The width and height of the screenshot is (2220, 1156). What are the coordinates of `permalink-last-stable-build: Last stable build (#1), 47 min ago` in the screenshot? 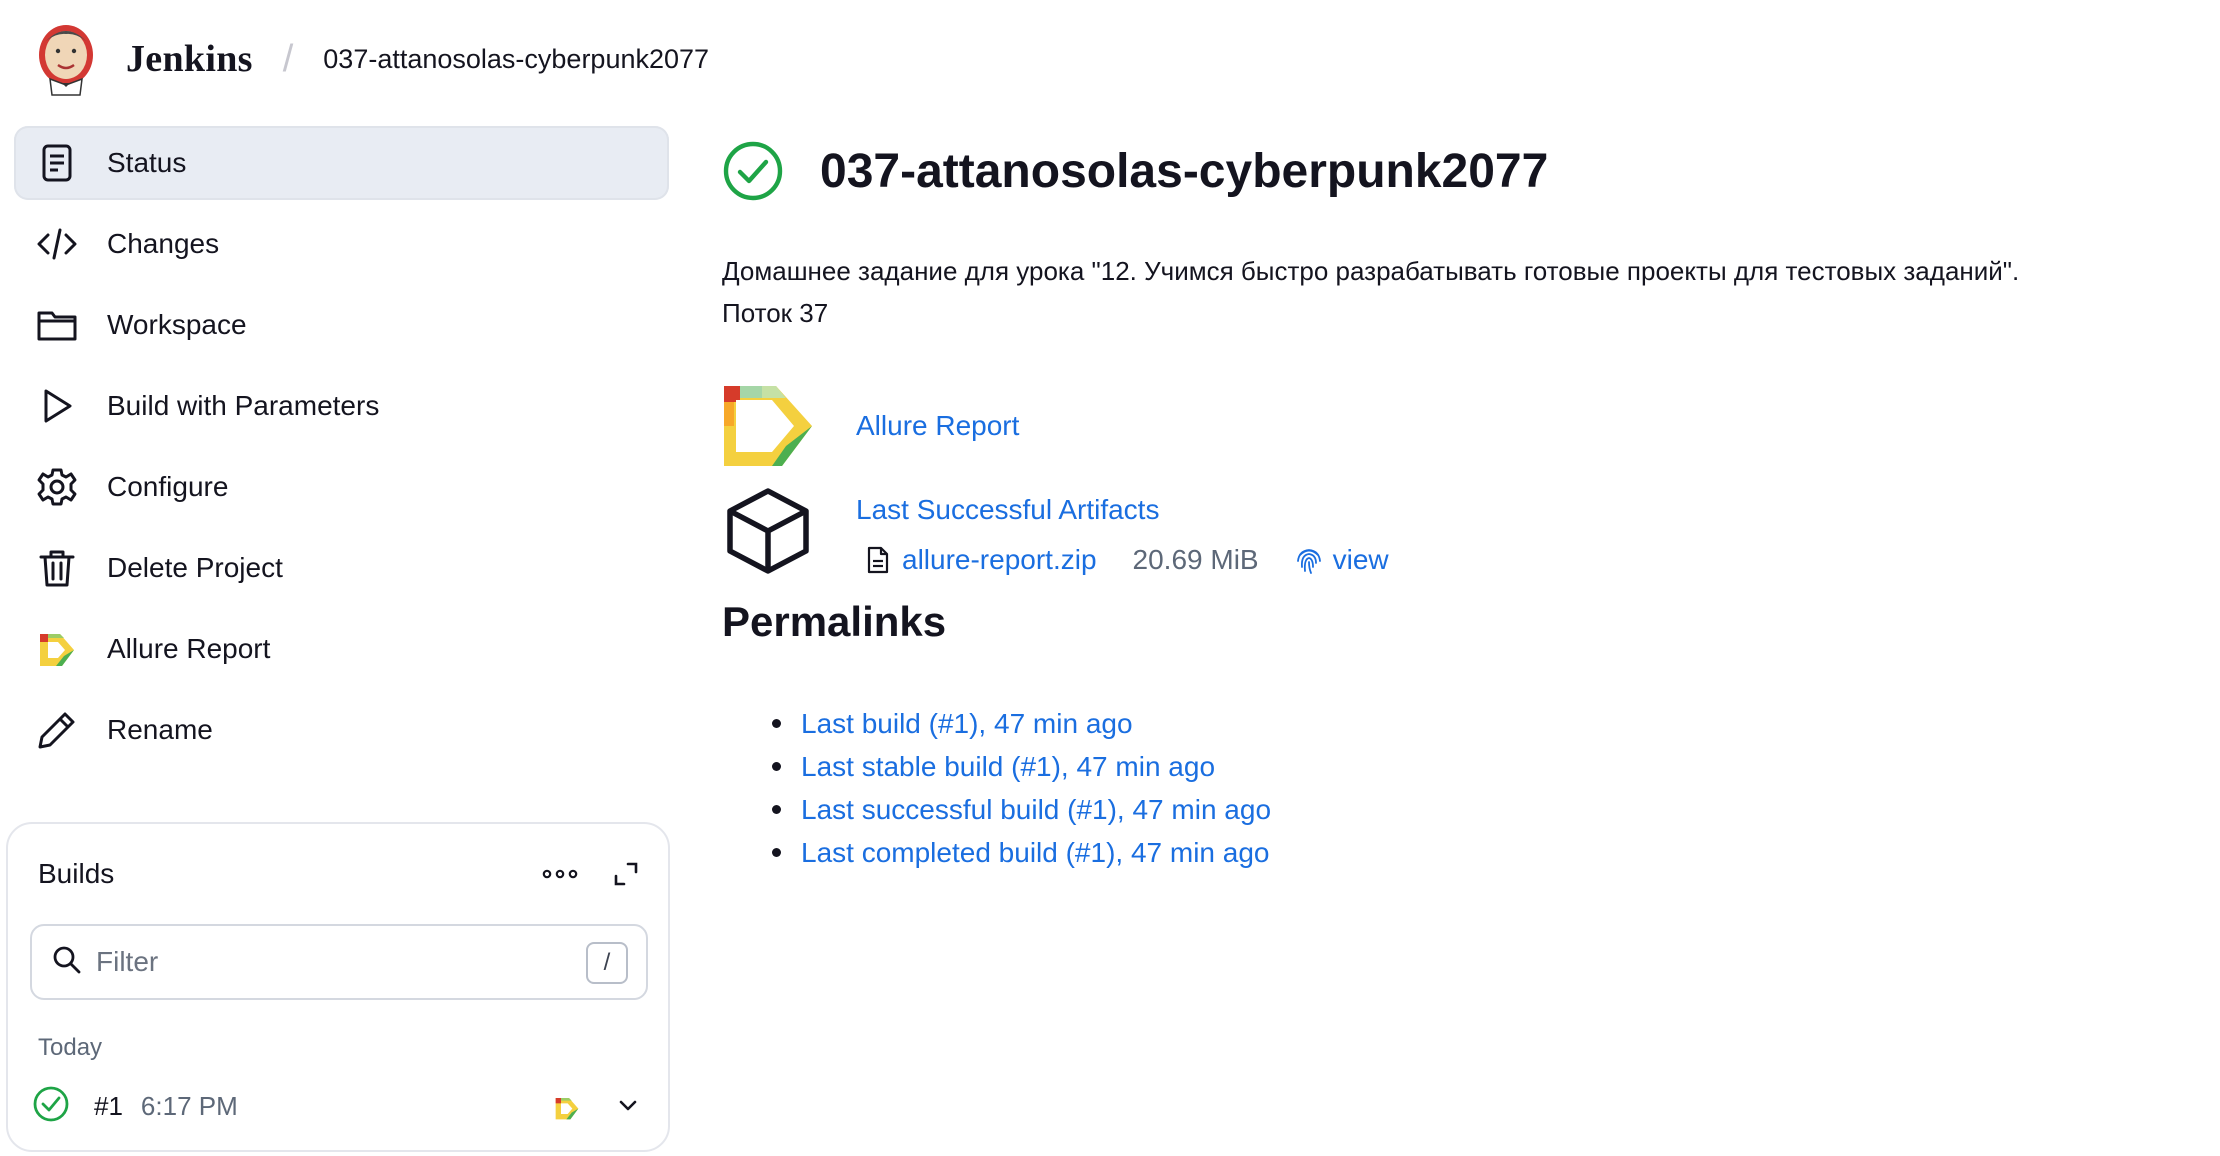 It's located at (1008, 767).